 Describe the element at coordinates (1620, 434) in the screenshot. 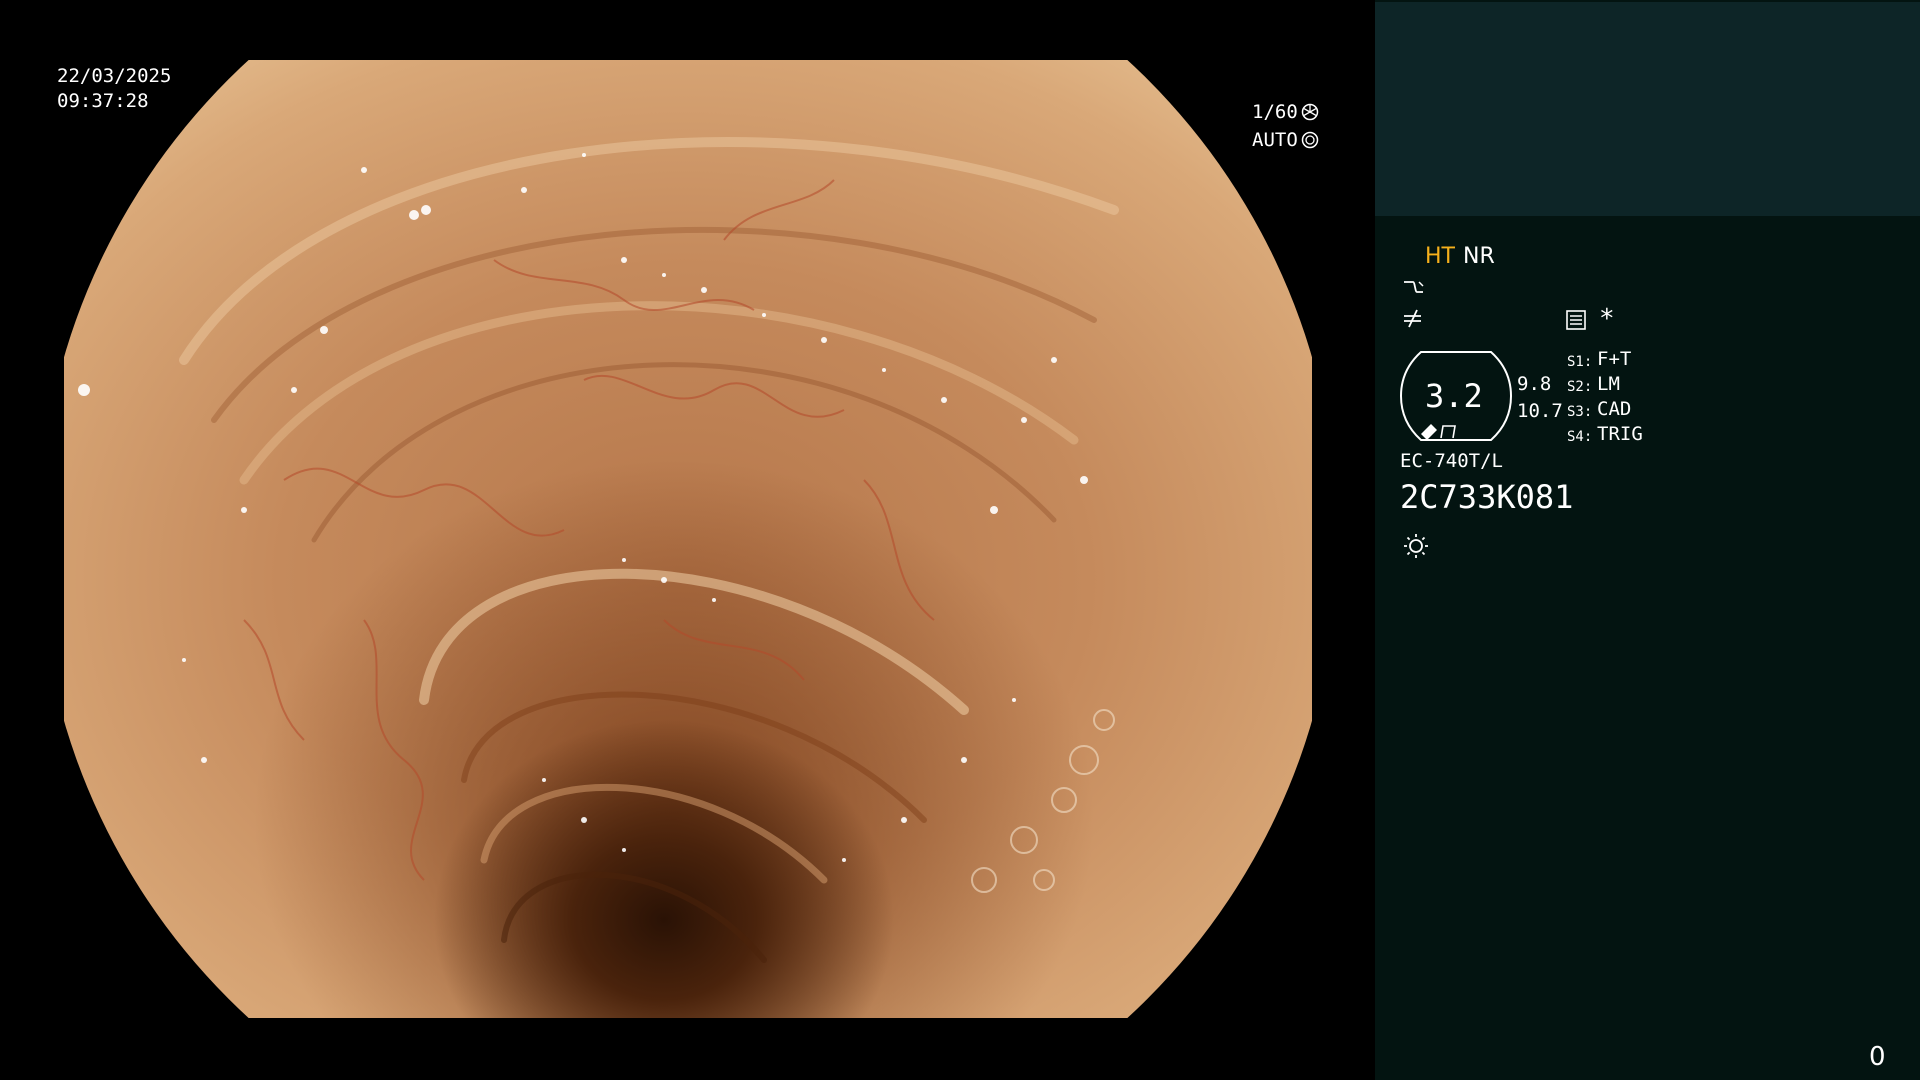

I see `switch-value: TRIG` at that location.